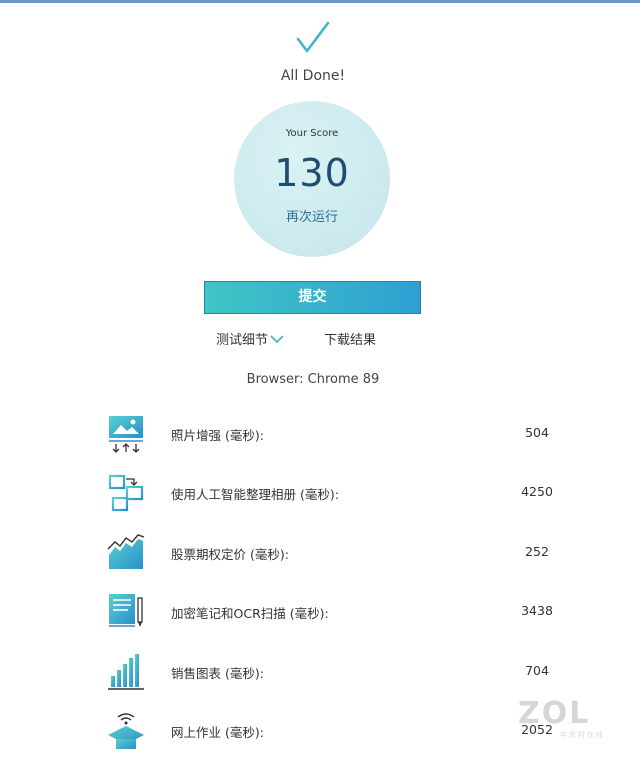  What do you see at coordinates (126, 493) in the screenshot?
I see `ai-album-icon` at bounding box center [126, 493].